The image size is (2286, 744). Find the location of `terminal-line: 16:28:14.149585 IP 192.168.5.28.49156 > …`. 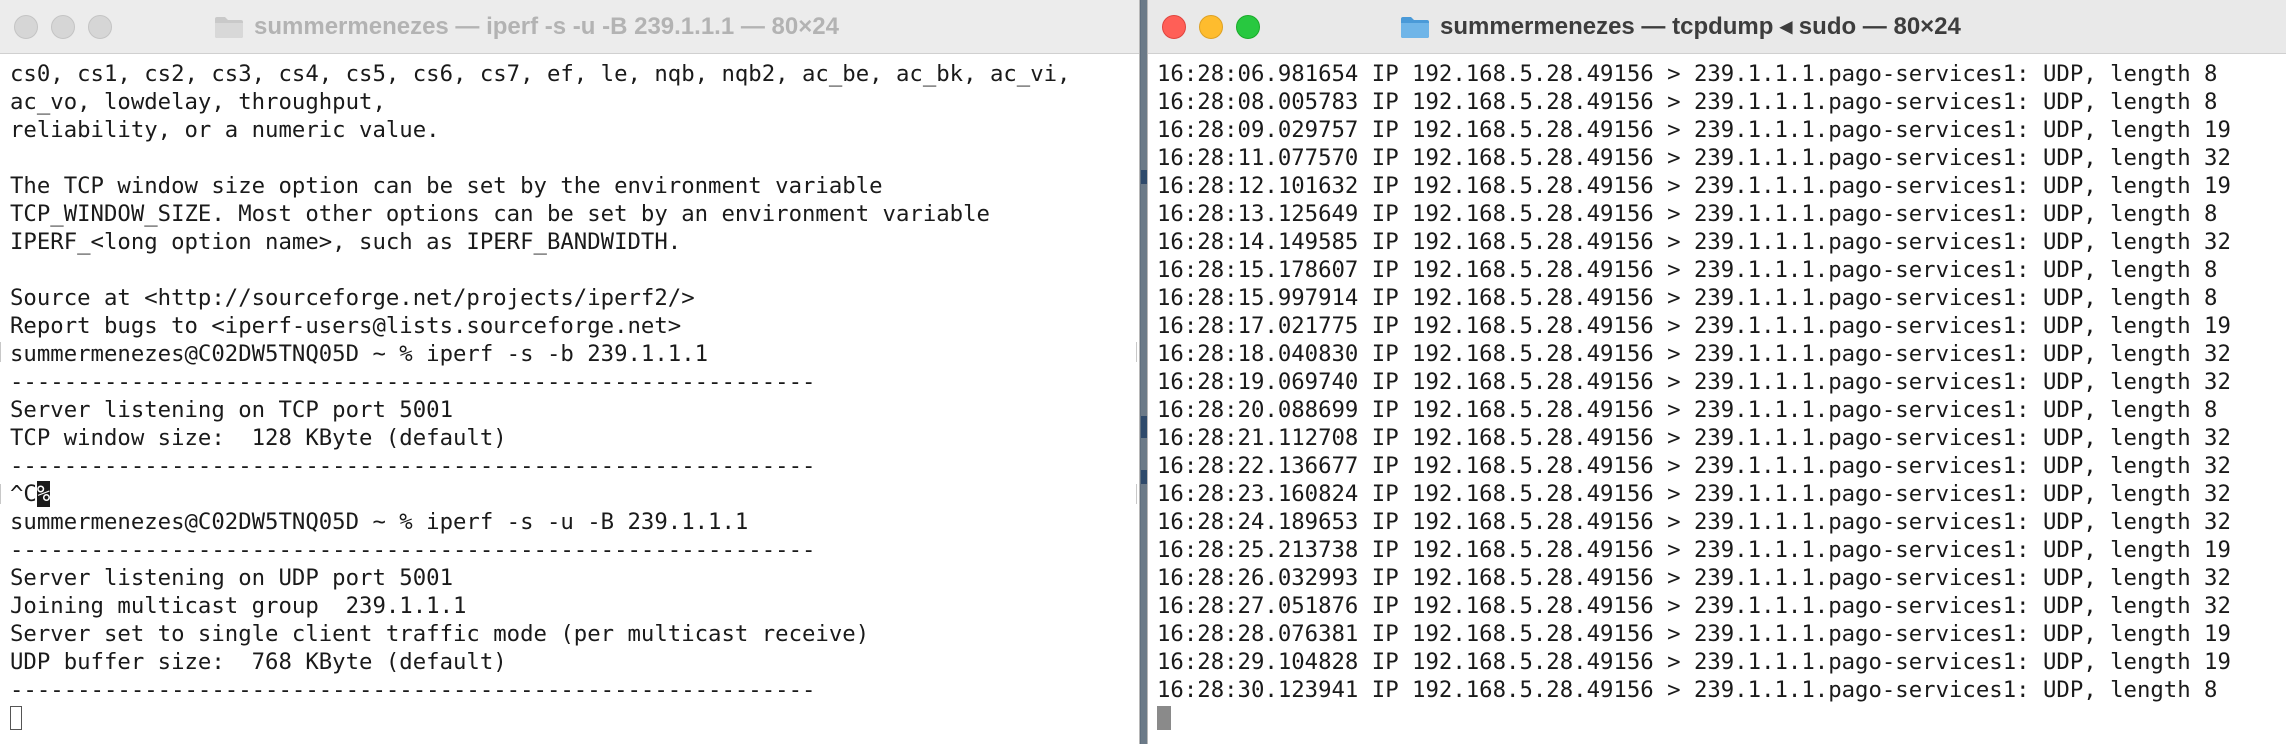

terminal-line: 16:28:14.149585 IP 192.168.5.28.49156 > … is located at coordinates (1721, 242).